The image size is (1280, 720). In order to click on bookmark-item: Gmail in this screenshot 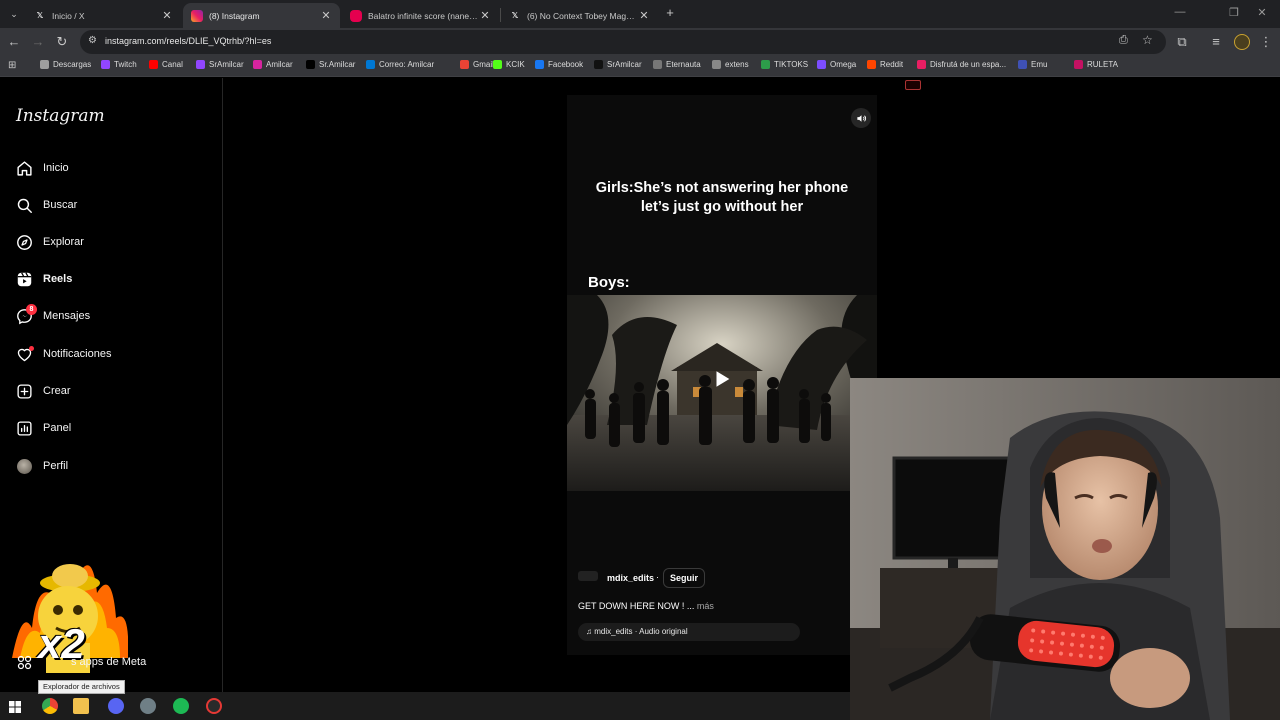, I will do `click(477, 64)`.